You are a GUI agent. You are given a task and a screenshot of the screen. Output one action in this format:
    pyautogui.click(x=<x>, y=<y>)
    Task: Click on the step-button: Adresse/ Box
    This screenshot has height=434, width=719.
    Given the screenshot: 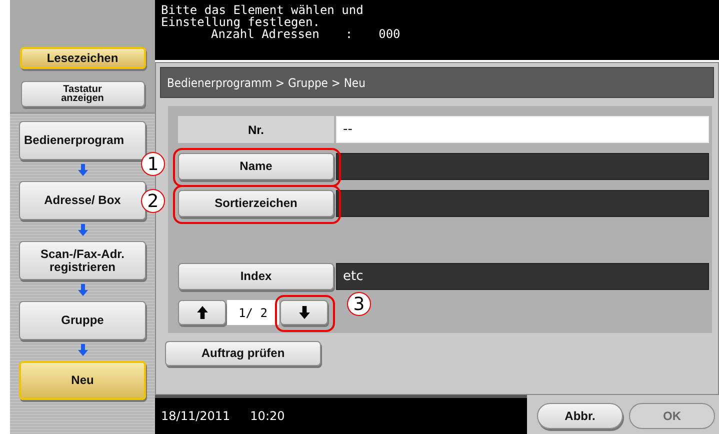 What is the action you would take?
    pyautogui.click(x=82, y=200)
    